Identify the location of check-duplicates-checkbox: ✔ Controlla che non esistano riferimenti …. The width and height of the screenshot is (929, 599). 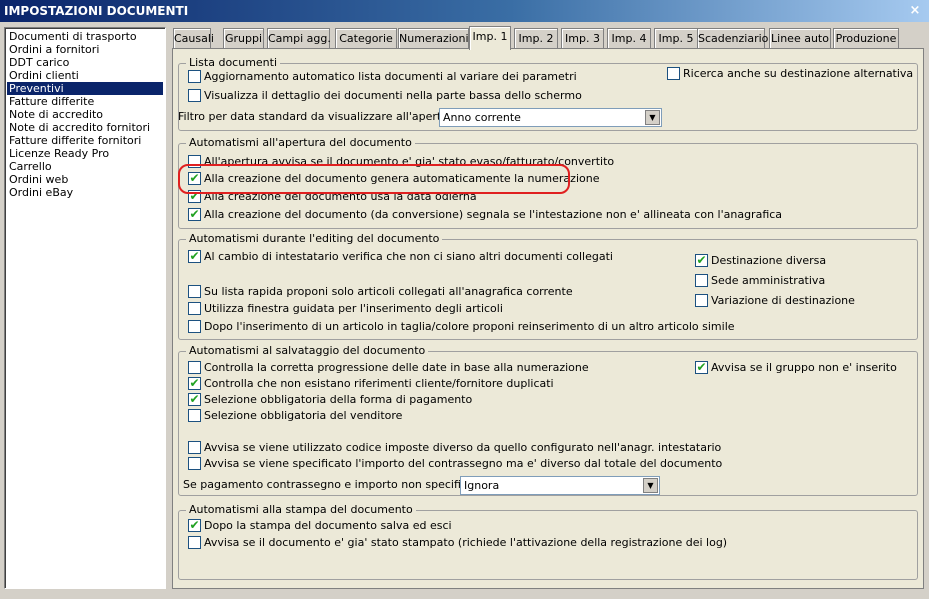
(371, 384).